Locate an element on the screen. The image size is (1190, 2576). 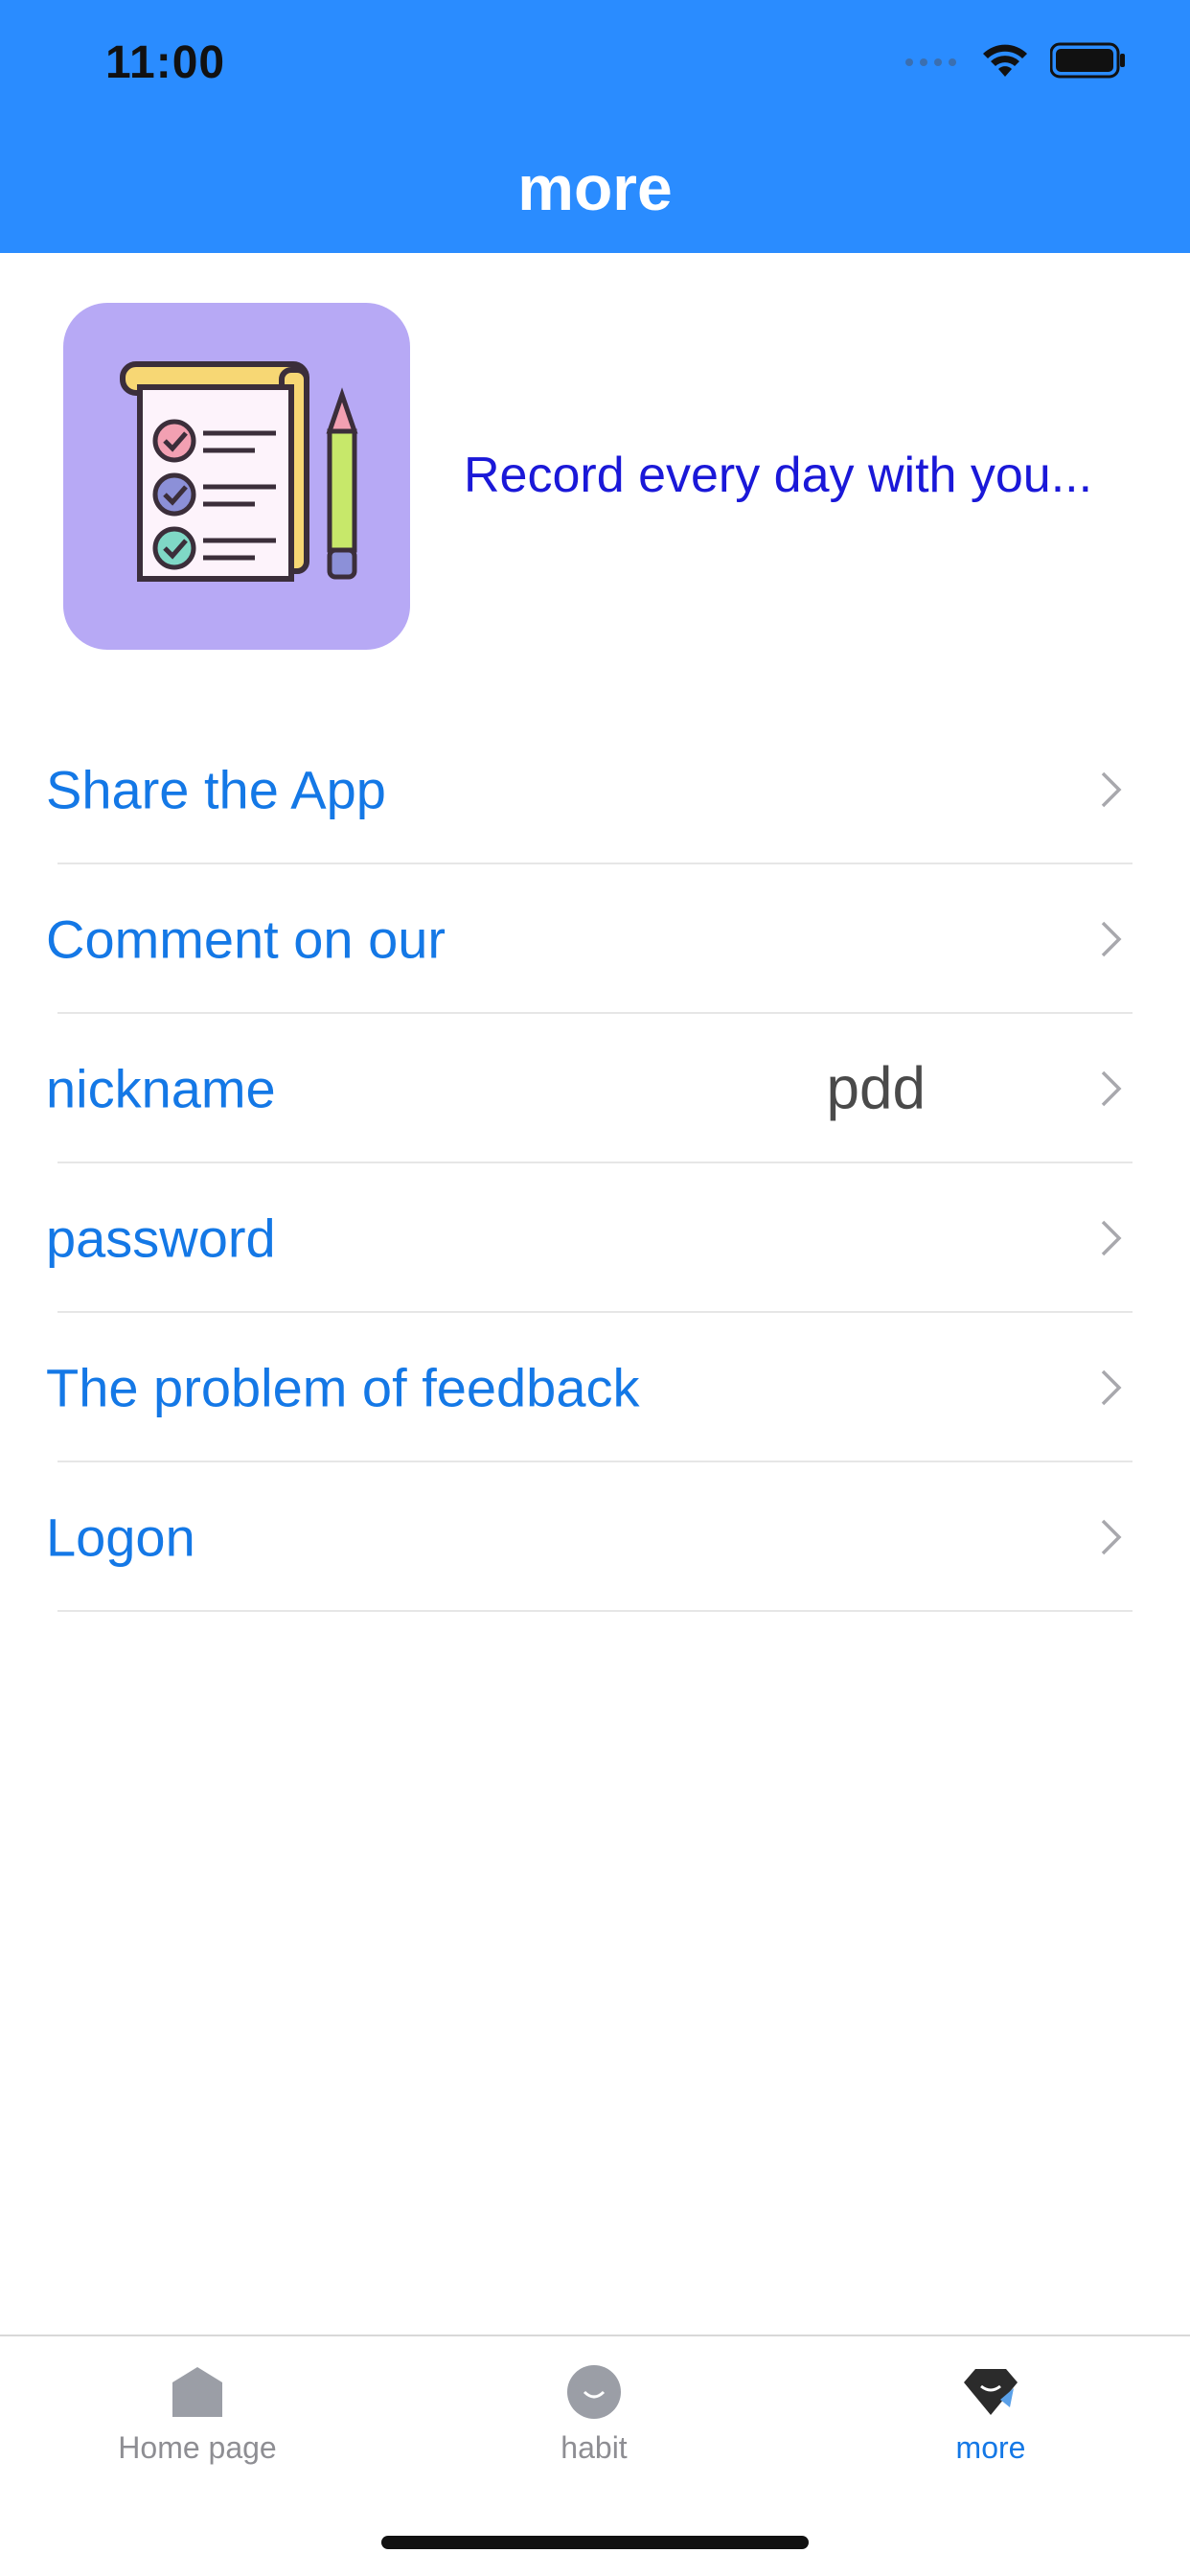
menu-item-label: nickname is located at coordinates (161, 1088).